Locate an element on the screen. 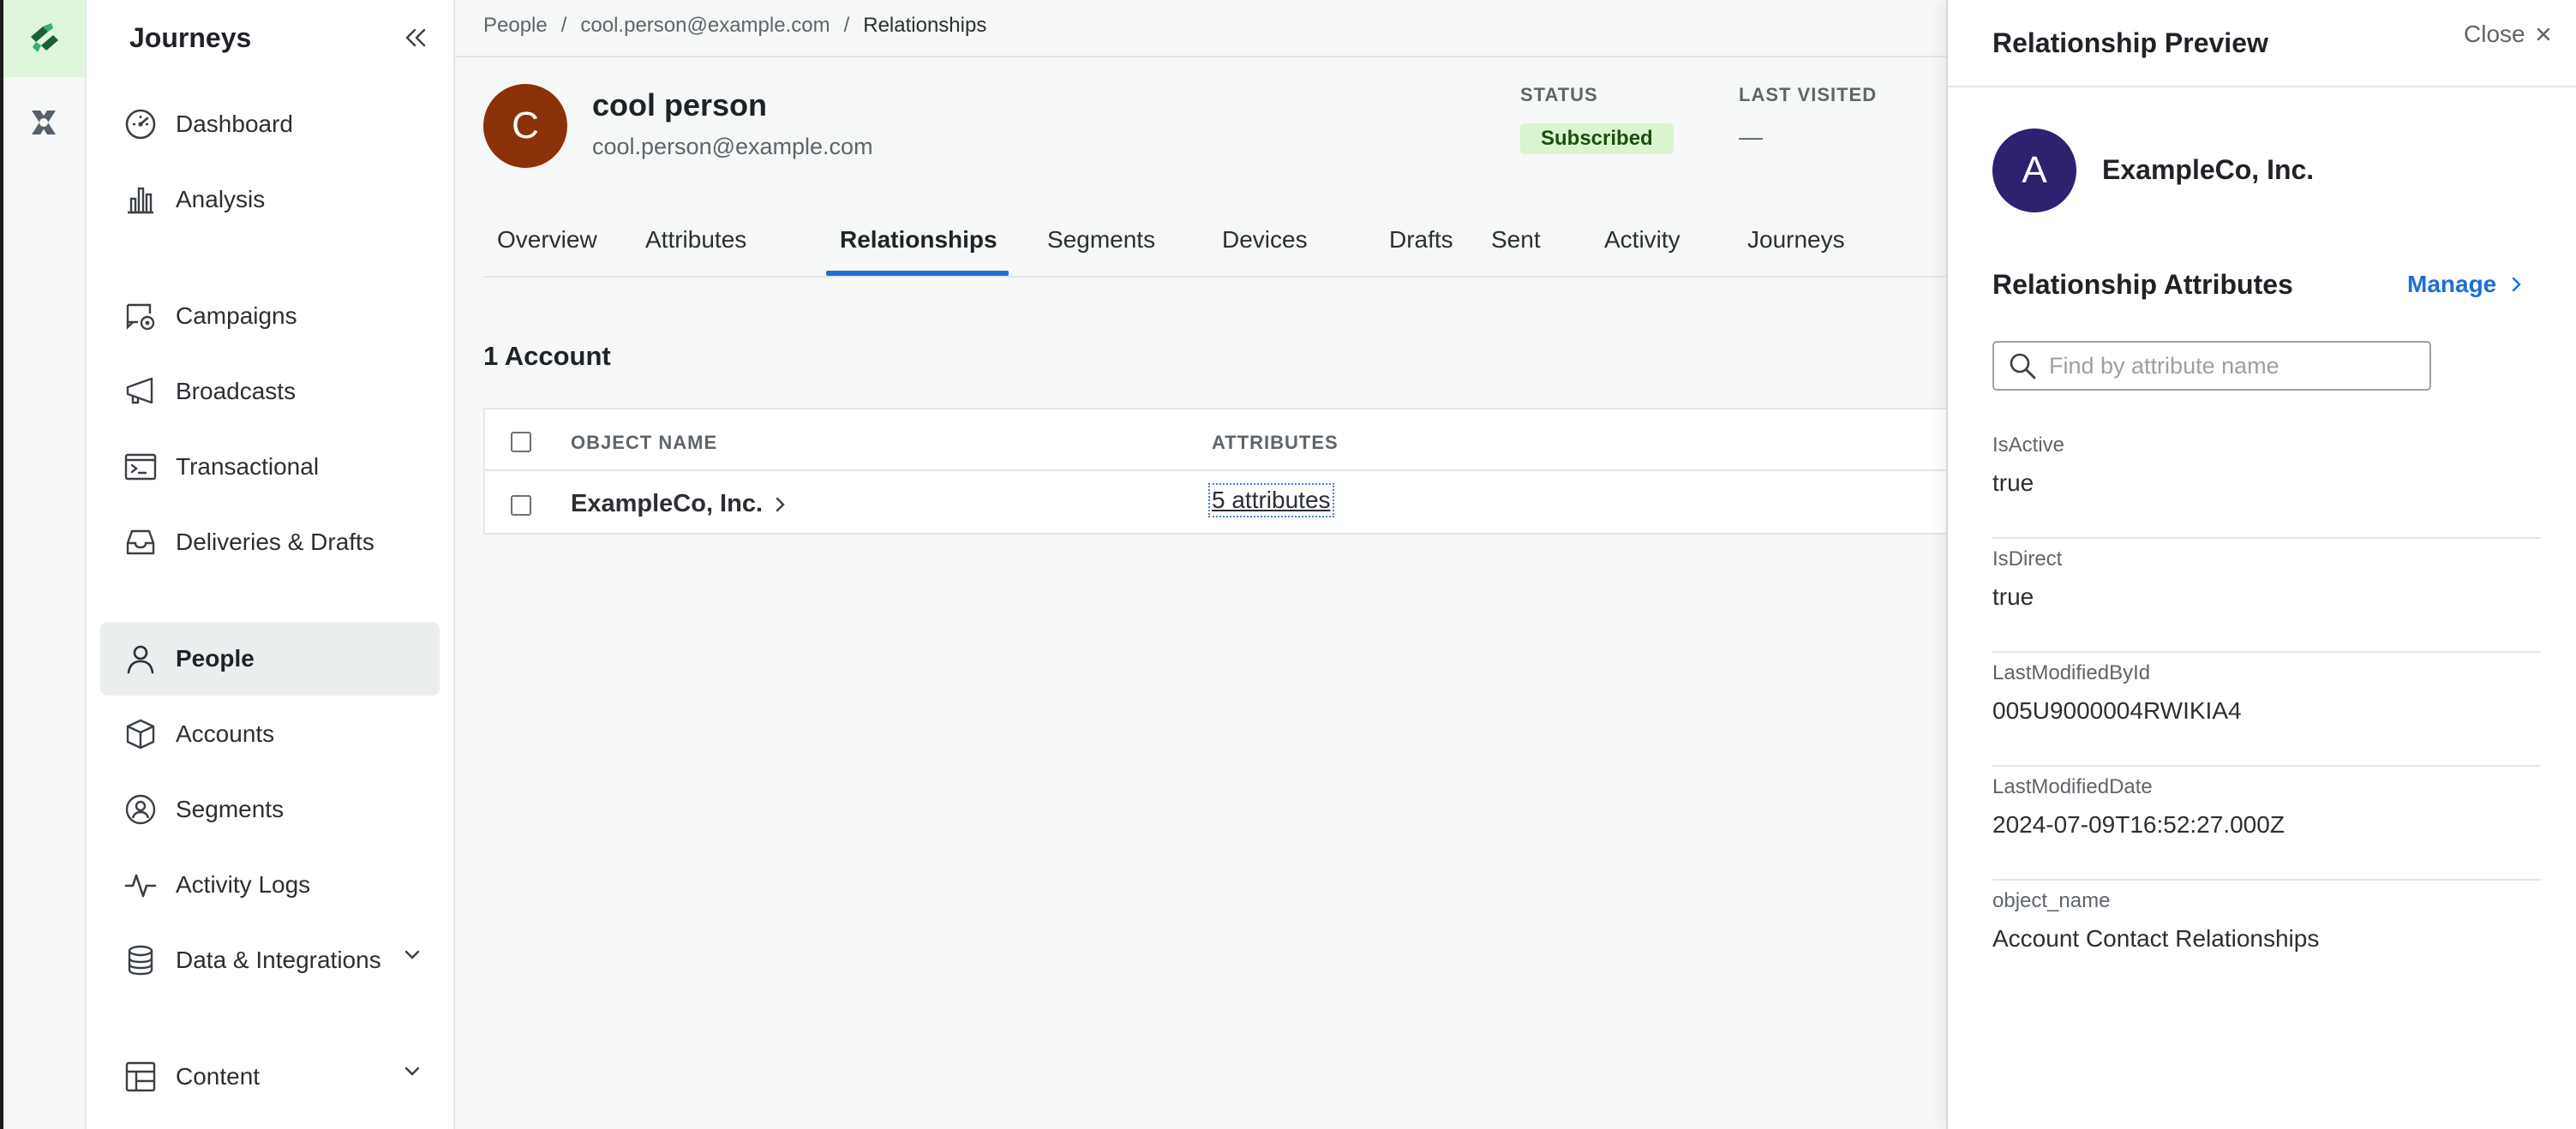  sidebar-item-analysis: Analysis is located at coordinates (270, 200).